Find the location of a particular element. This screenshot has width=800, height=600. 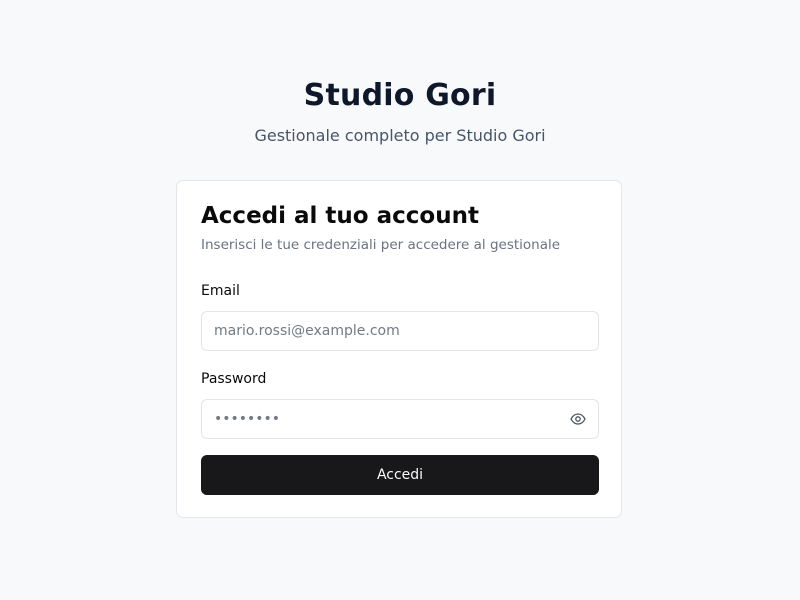

card-title: Accedi al tuo account is located at coordinates (340, 216).